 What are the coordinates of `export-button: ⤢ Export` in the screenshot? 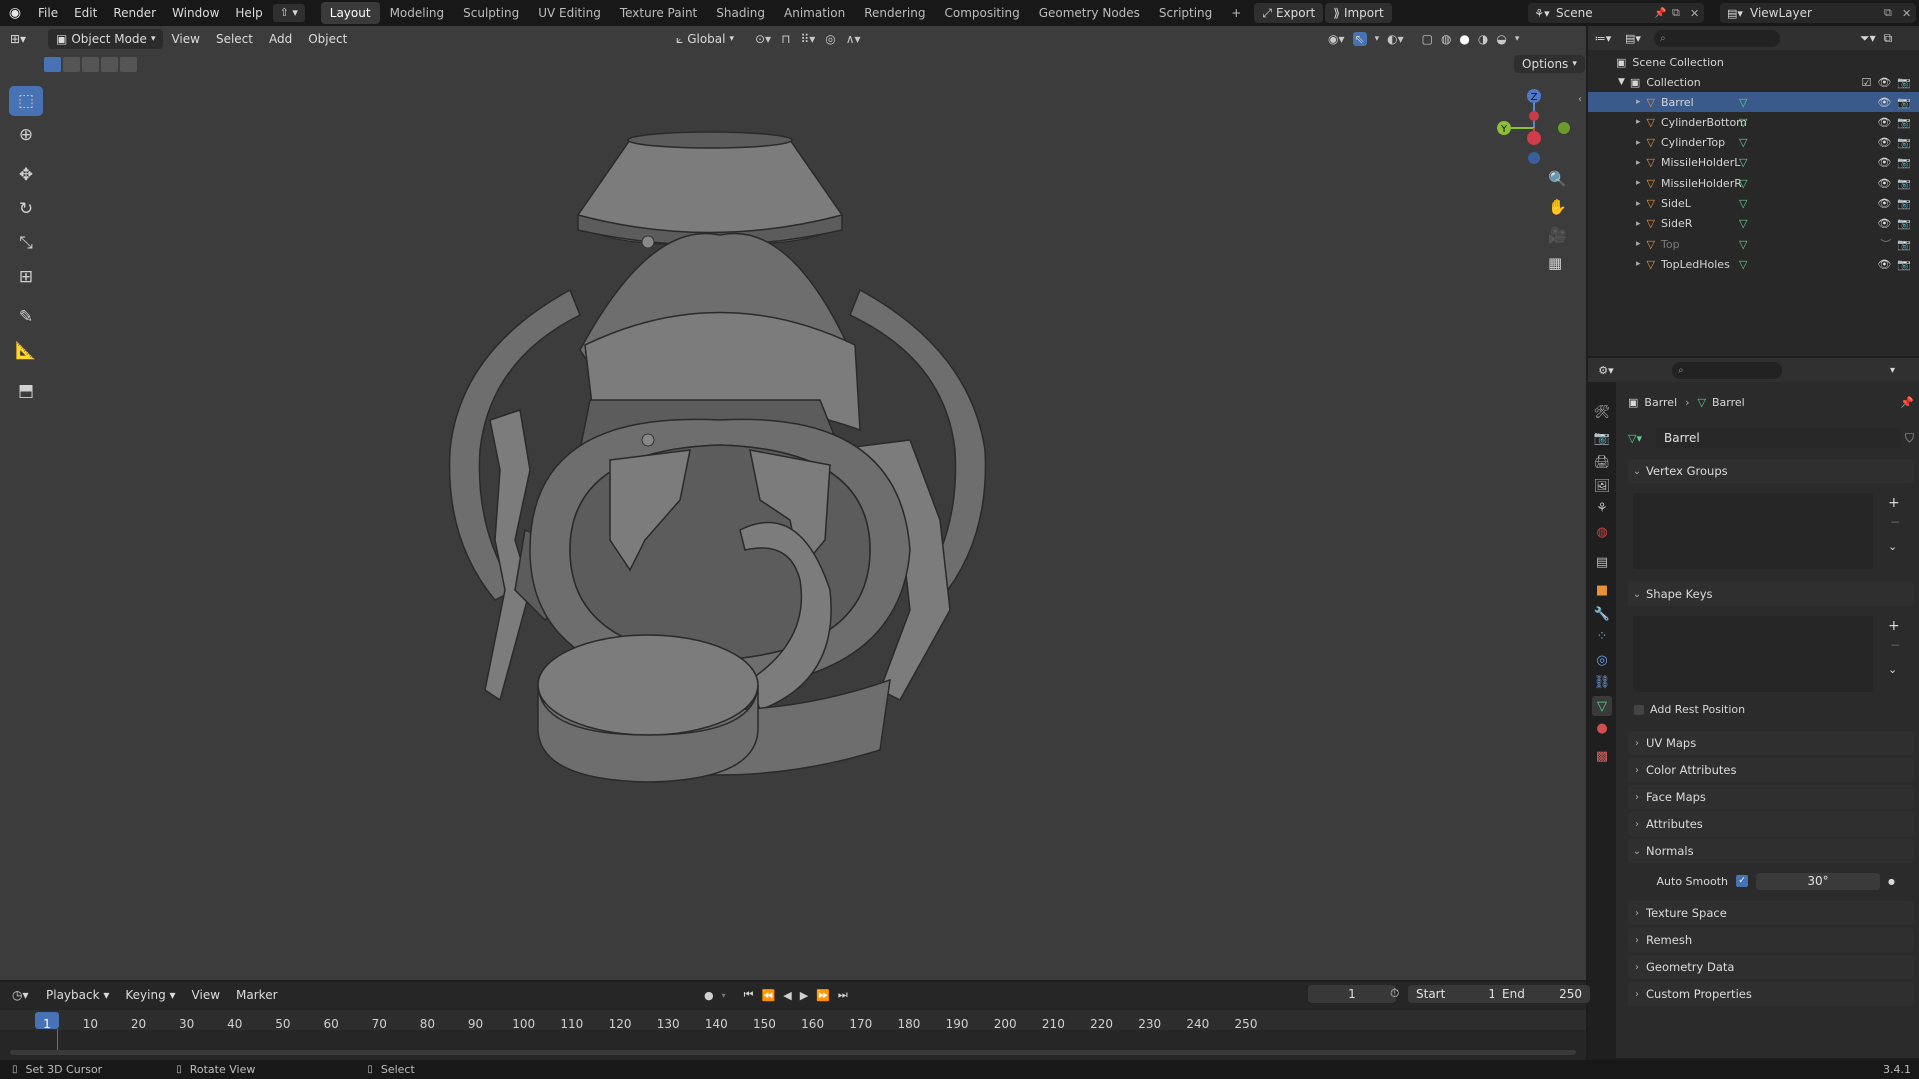 It's located at (1289, 13).